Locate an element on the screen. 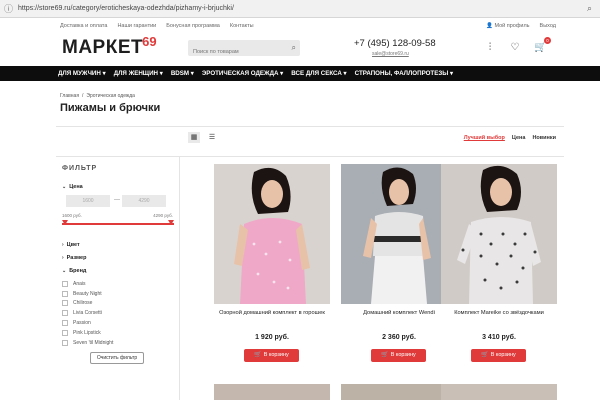 Image resolution: width=600 pixels, height=400 pixels. brand-option: Beauty Night is located at coordinates (87, 294).